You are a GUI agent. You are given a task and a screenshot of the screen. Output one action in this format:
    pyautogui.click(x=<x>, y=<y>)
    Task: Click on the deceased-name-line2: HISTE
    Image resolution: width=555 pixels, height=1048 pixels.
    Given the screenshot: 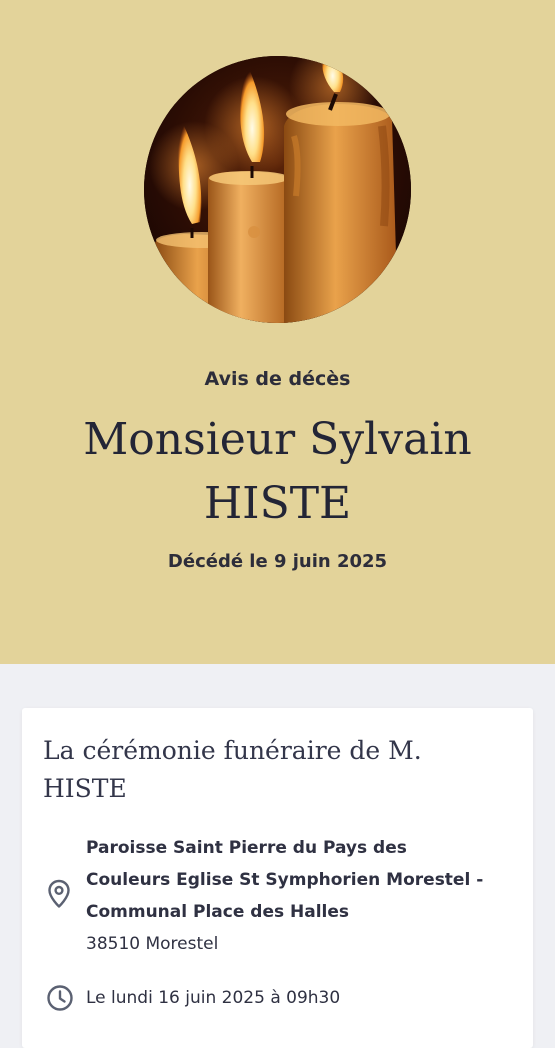 What is the action you would take?
    pyautogui.click(x=277, y=503)
    